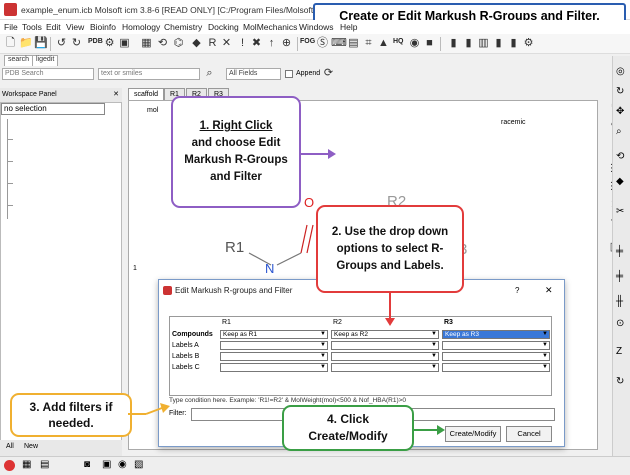 This screenshot has height=475, width=630. Describe the element at coordinates (529, 434) in the screenshot. I see `cancel-button: Cancel` at that location.